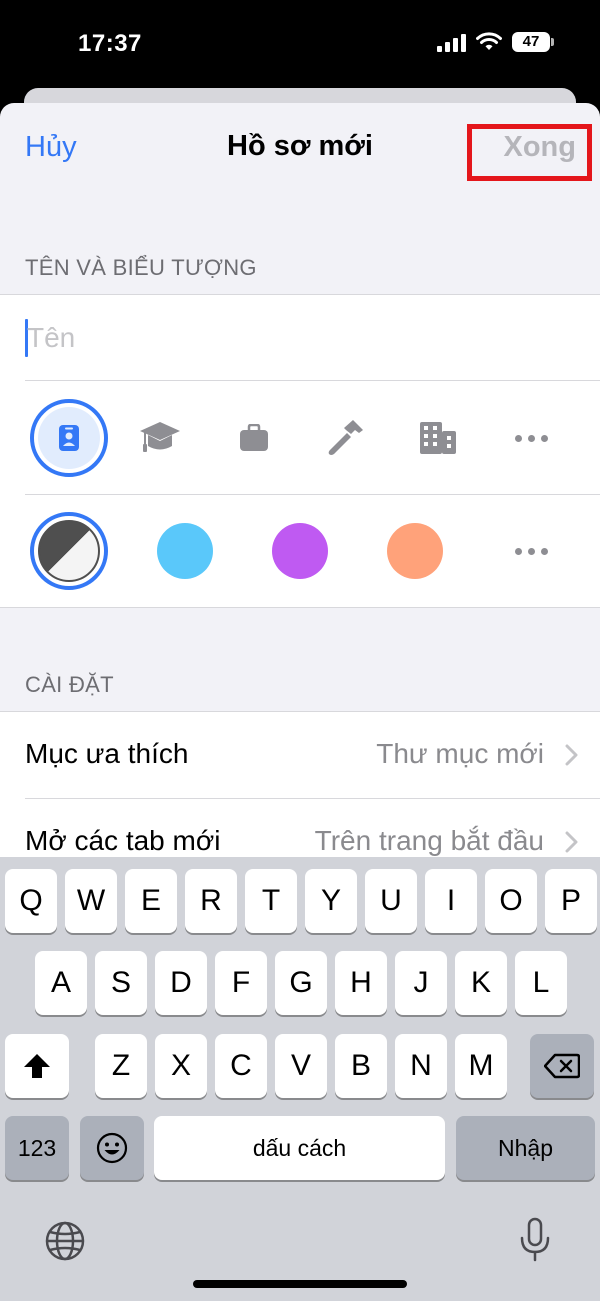  I want to click on backspace-icon, so click(562, 1066).